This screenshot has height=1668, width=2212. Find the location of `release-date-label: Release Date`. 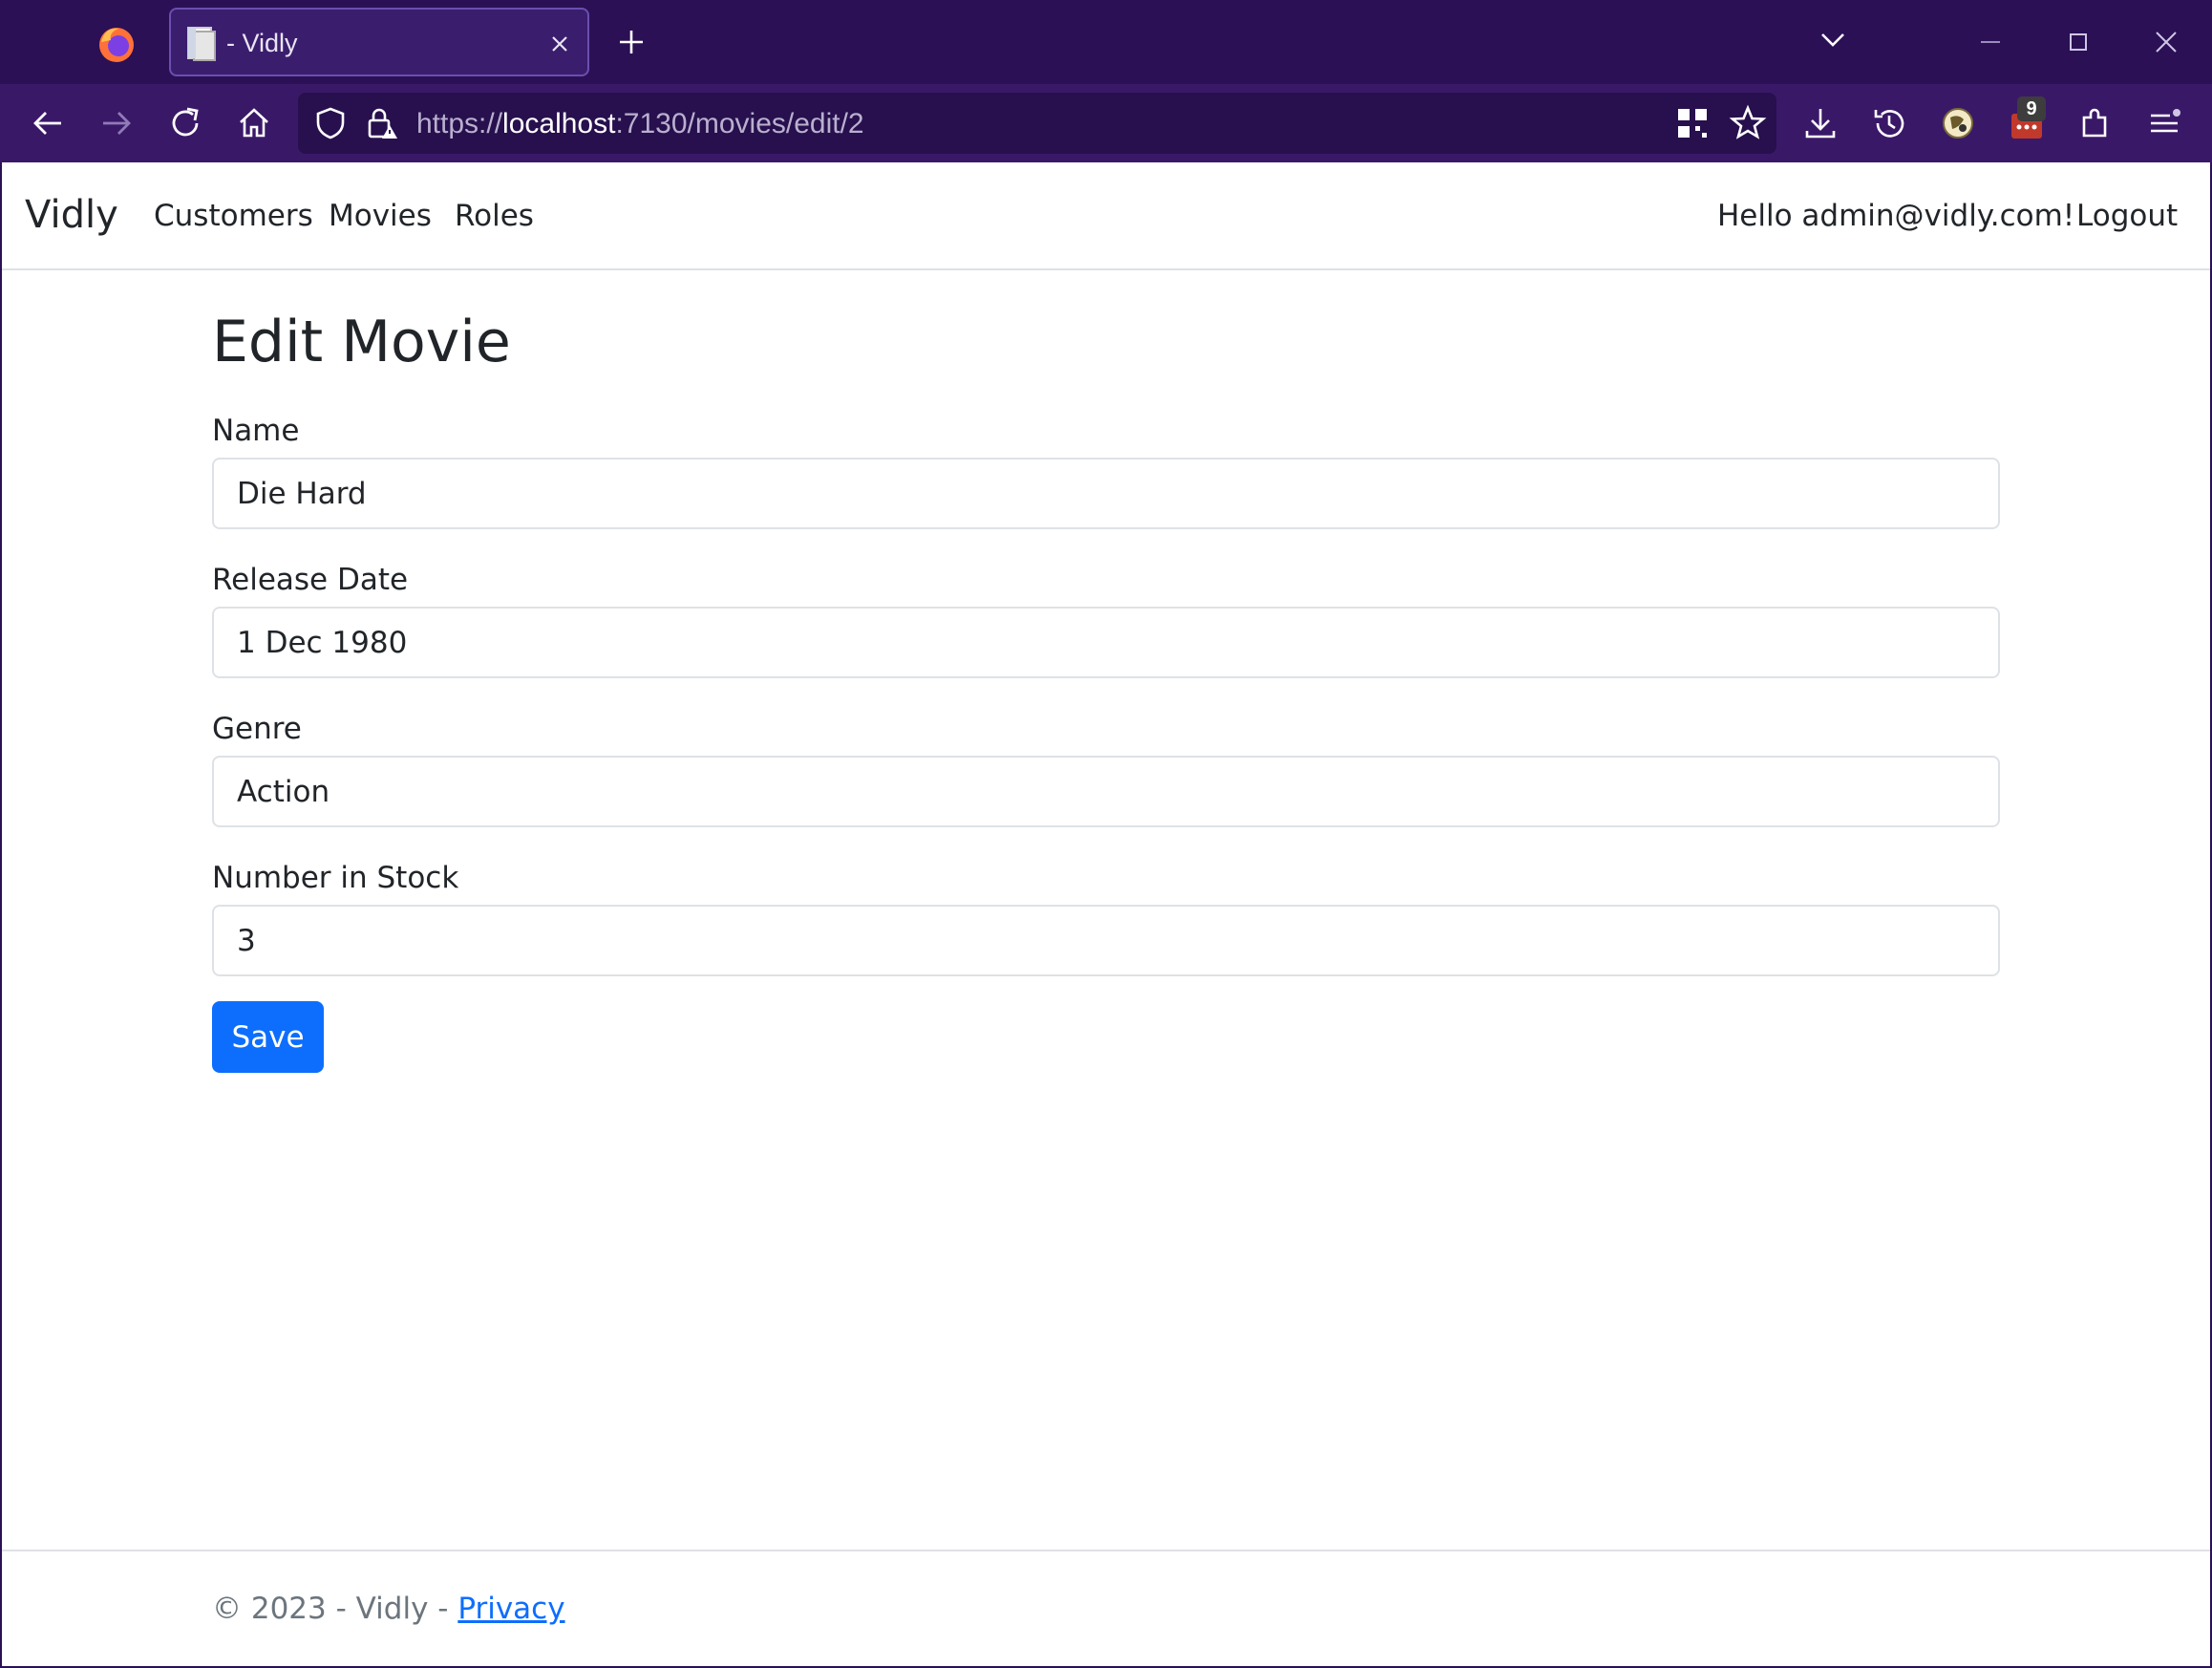

release-date-label: Release Date is located at coordinates (310, 580).